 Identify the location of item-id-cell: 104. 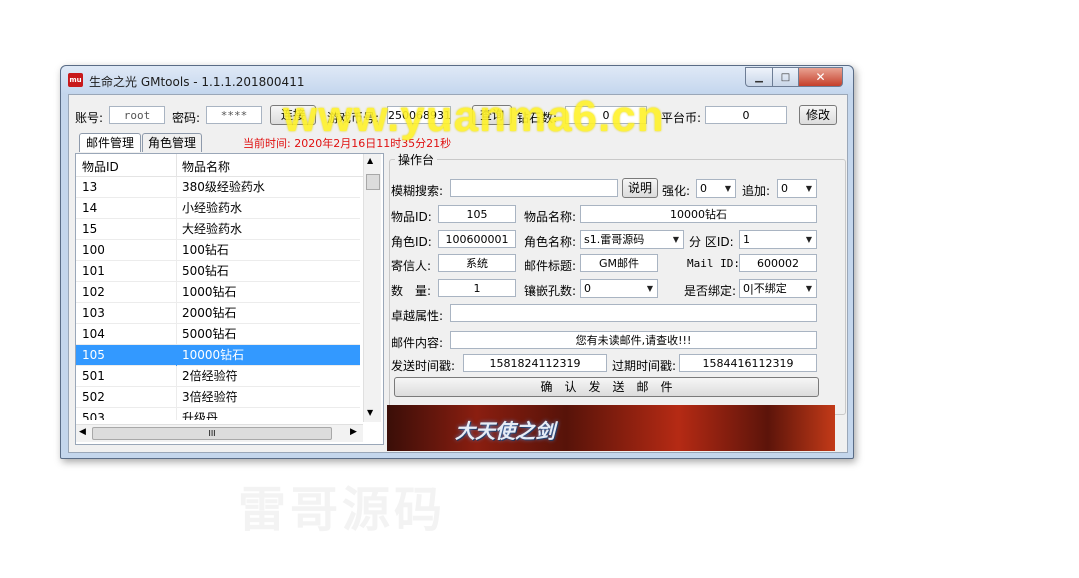
(93, 334).